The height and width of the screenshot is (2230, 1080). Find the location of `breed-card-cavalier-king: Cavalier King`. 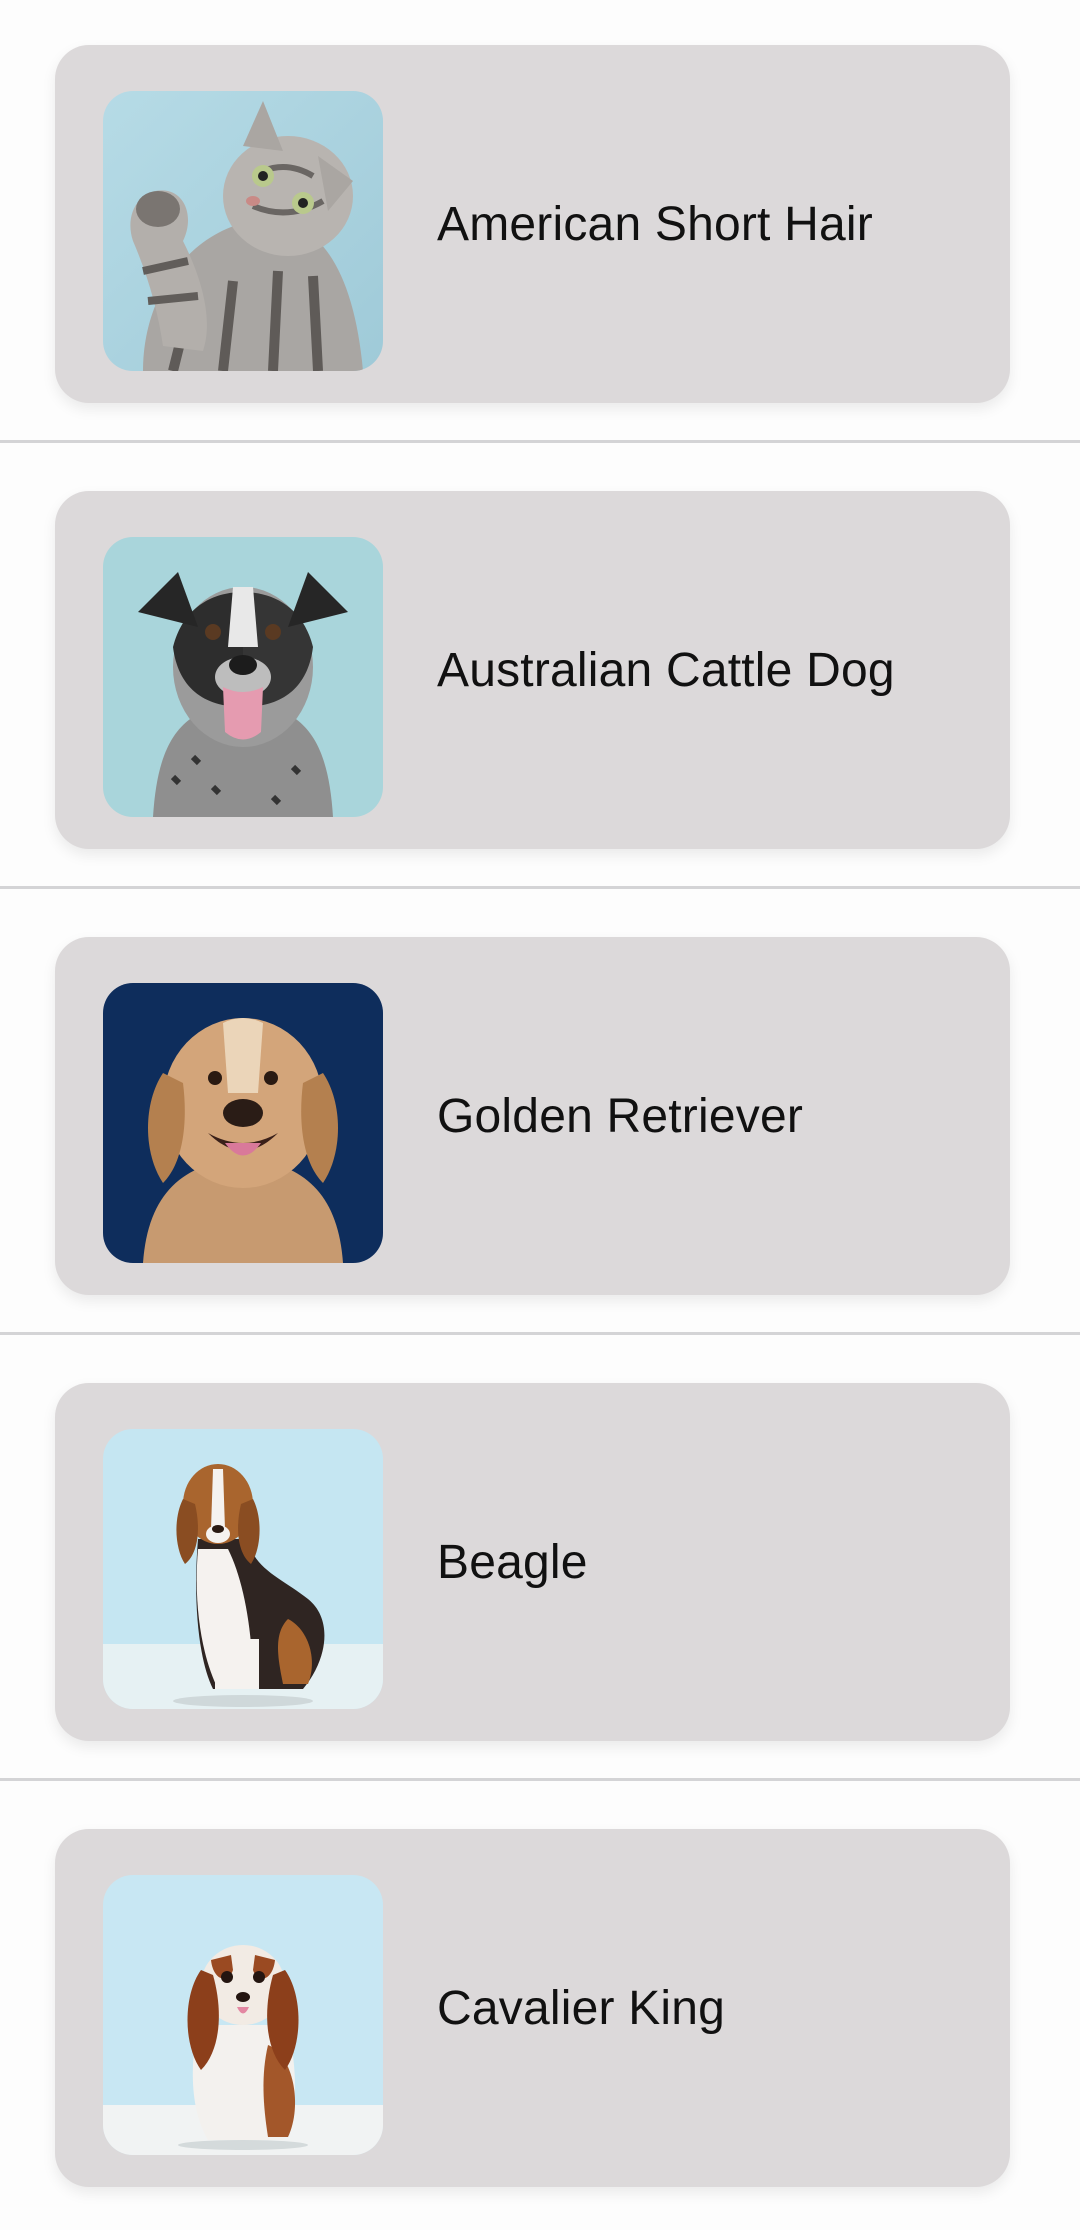

breed-card-cavalier-king: Cavalier King is located at coordinates (532, 2008).